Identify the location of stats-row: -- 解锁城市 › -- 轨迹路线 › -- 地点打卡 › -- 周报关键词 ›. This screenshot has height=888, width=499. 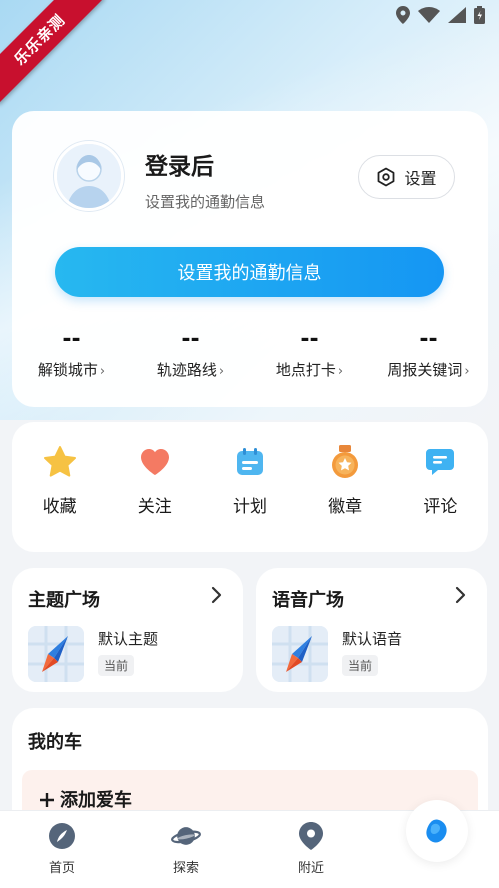
(250, 352).